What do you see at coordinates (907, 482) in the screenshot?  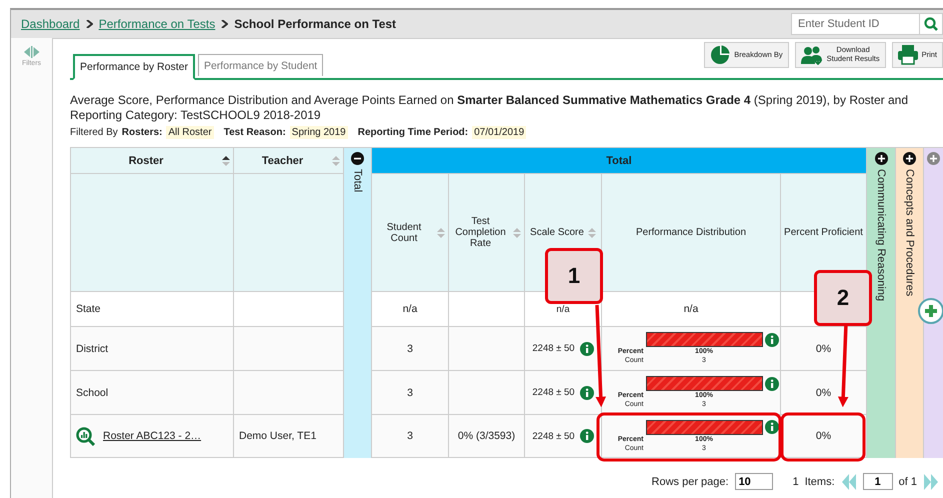 I see `page-total: of 1` at bounding box center [907, 482].